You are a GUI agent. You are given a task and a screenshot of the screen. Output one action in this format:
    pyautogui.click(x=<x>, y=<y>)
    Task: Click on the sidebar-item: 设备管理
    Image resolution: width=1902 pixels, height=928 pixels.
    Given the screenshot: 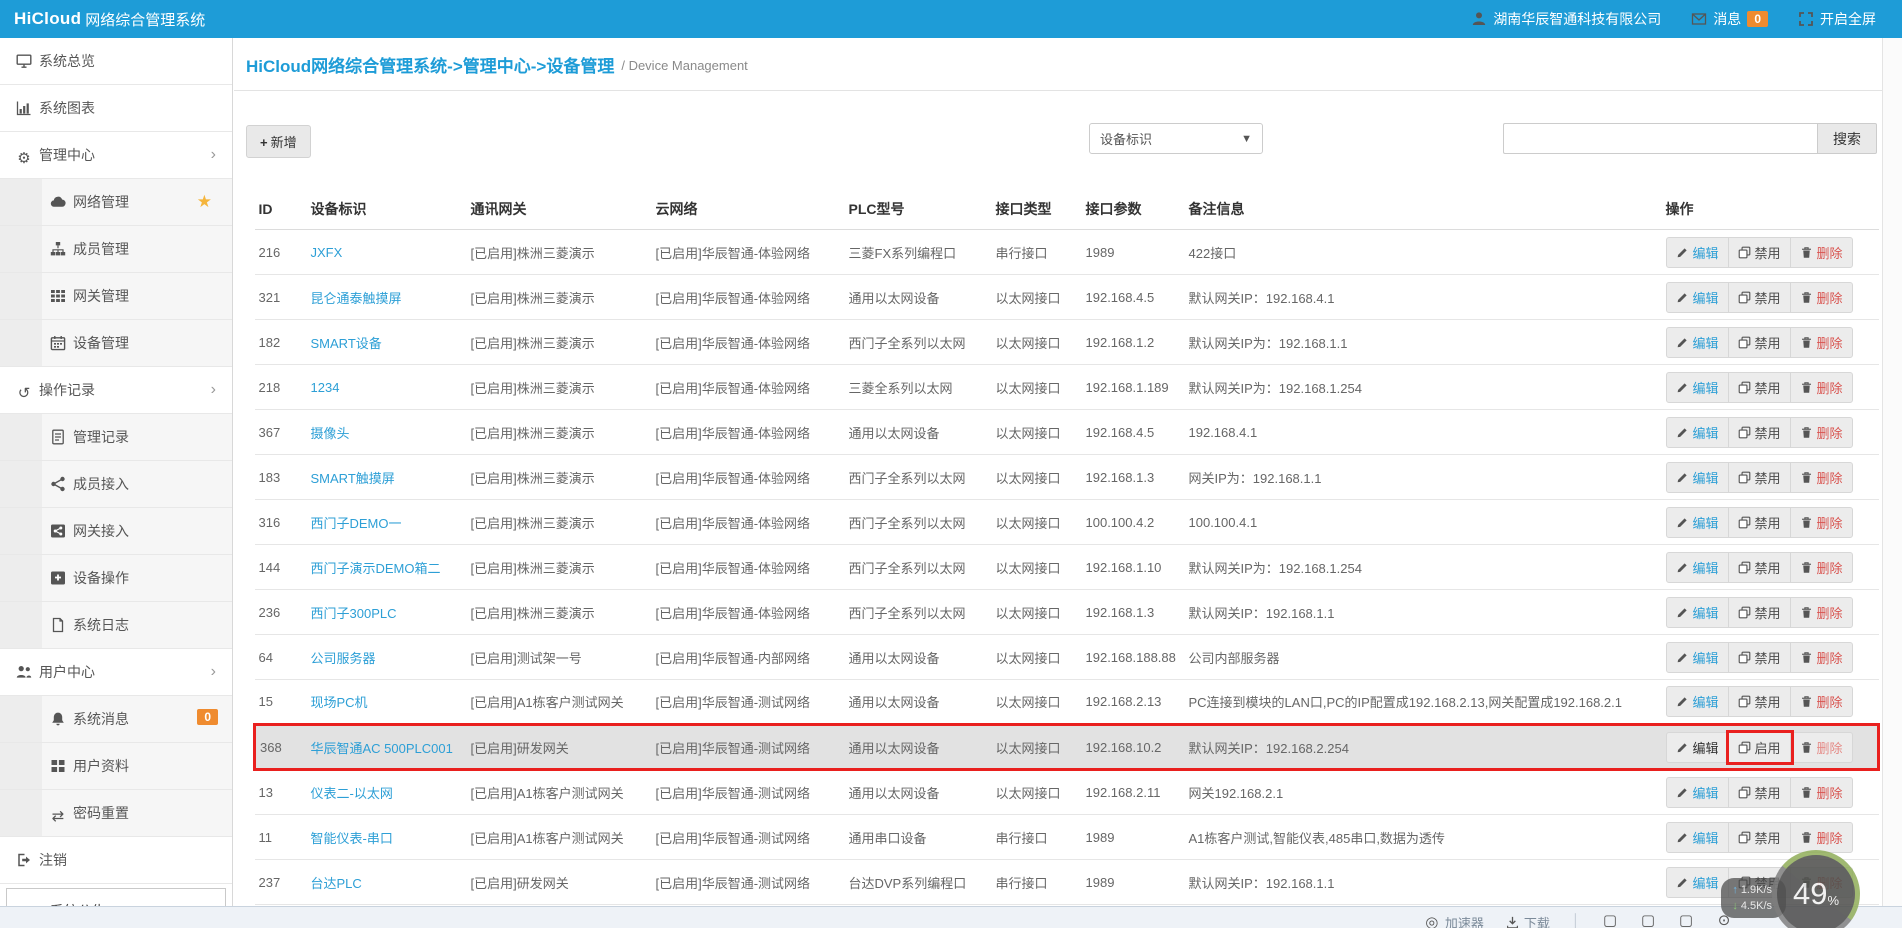 What is the action you would take?
    pyautogui.click(x=116, y=343)
    